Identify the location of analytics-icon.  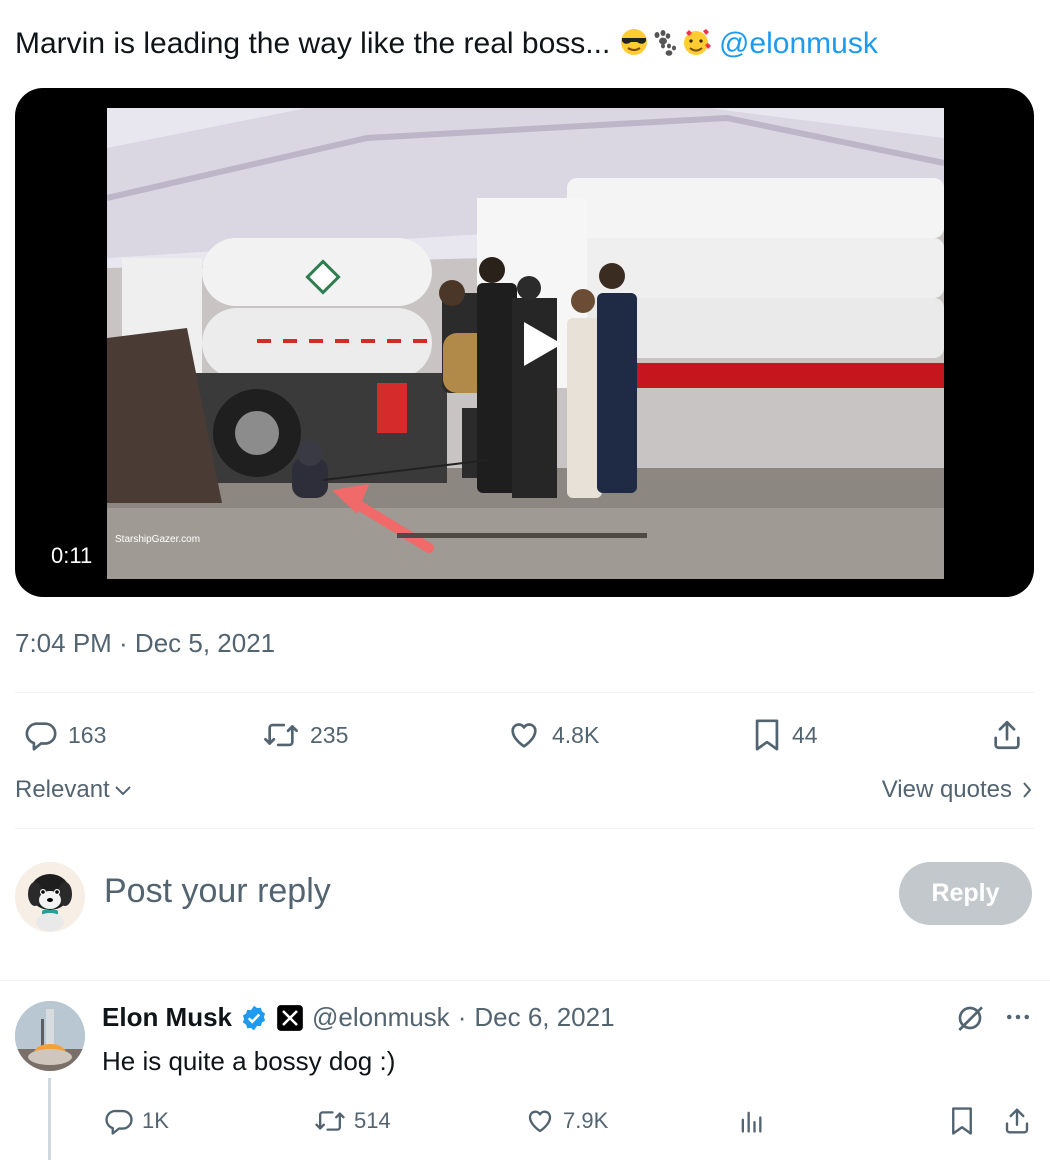
(751, 1122).